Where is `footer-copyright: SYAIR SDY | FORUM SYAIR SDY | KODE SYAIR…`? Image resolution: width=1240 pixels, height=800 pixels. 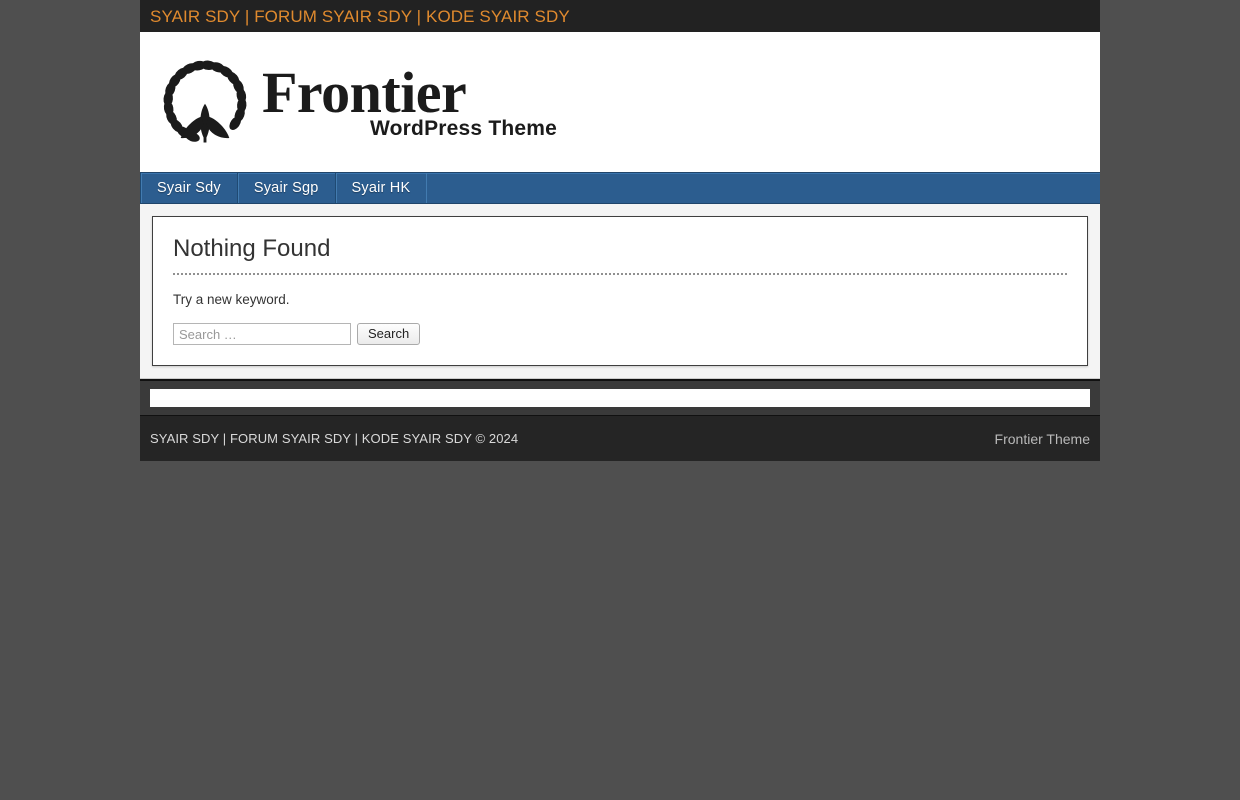 footer-copyright: SYAIR SDY | FORUM SYAIR SDY | KODE SYAIR… is located at coordinates (334, 438).